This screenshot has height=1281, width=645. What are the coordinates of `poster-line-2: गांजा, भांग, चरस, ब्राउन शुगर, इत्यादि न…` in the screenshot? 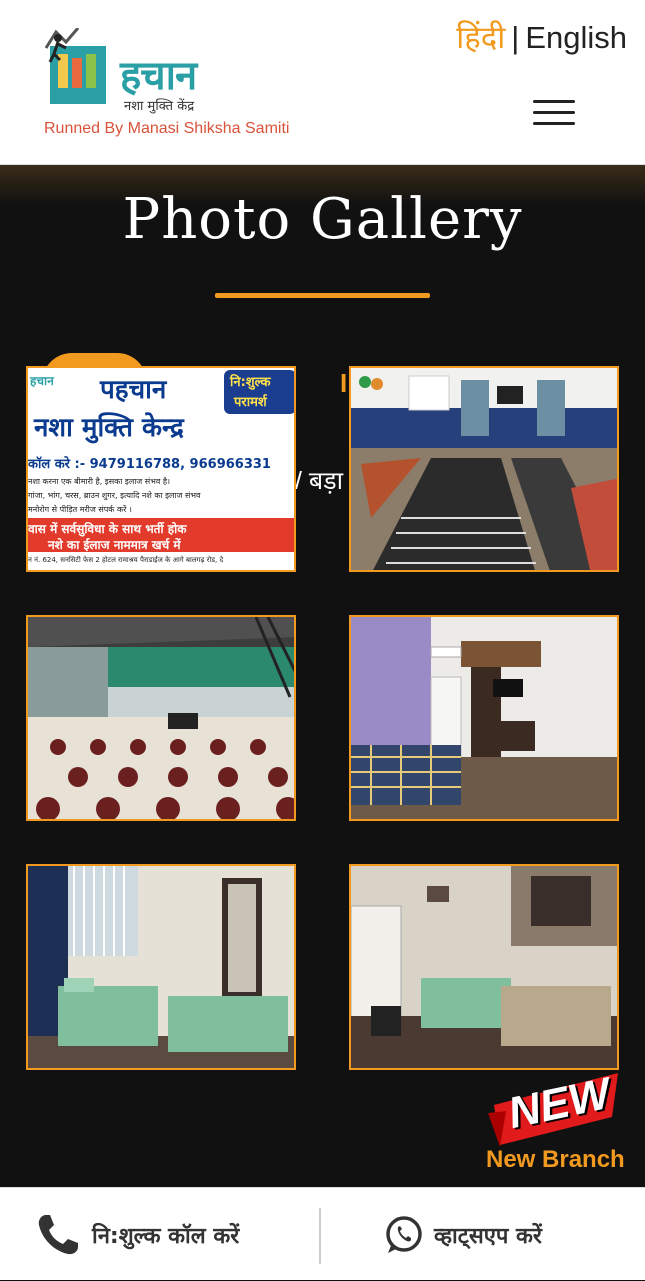 It's located at (114, 495).